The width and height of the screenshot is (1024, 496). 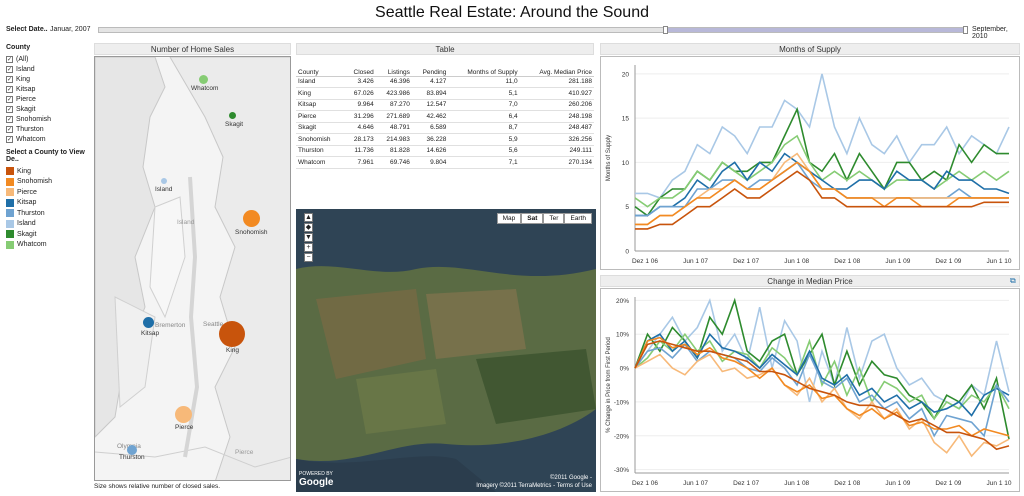 I want to click on legend-item: Island, so click(x=49, y=224).